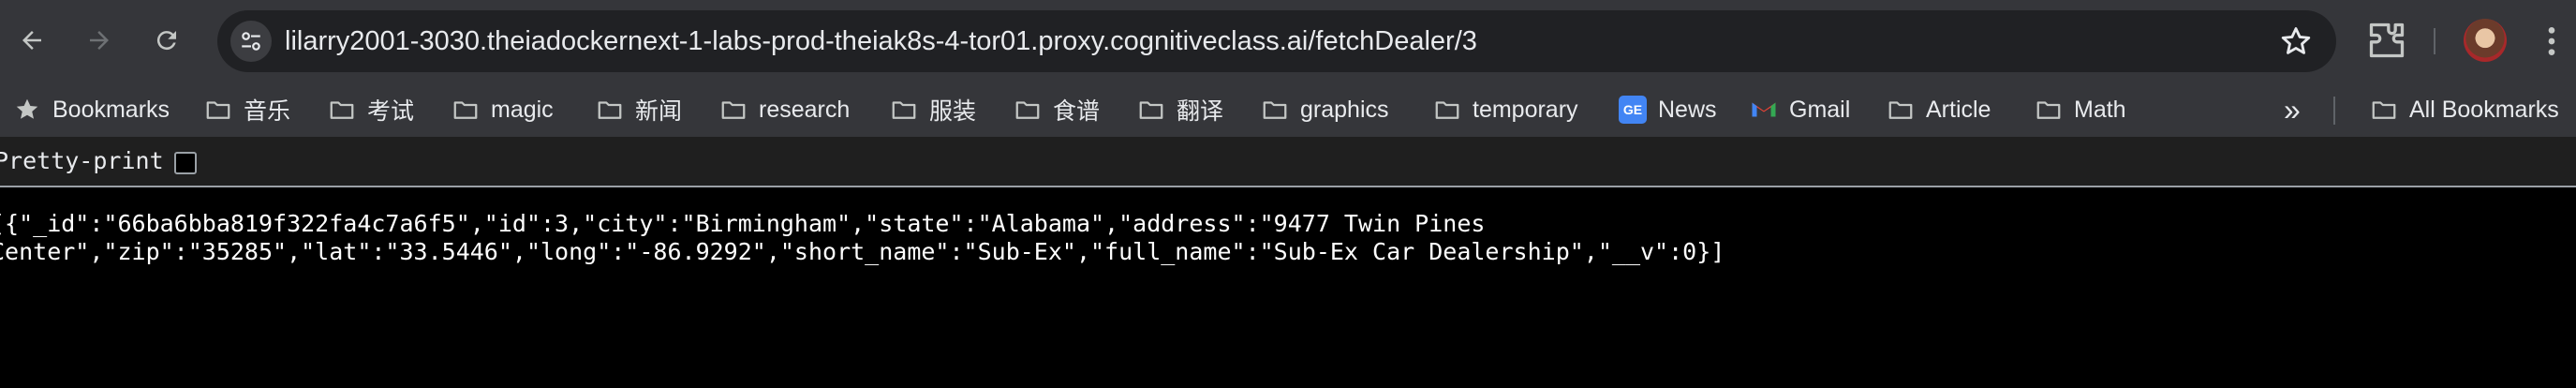 The width and height of the screenshot is (2576, 388). What do you see at coordinates (2100, 110) in the screenshot?
I see `bookmark-label: Math` at bounding box center [2100, 110].